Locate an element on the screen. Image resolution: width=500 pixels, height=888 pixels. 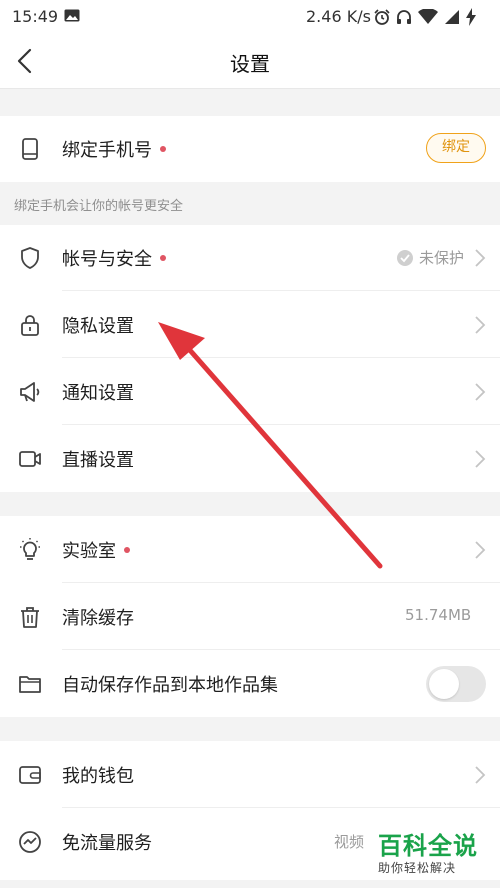
auto-save-label: 自动保存作品到本地作品集 is located at coordinates (170, 685).